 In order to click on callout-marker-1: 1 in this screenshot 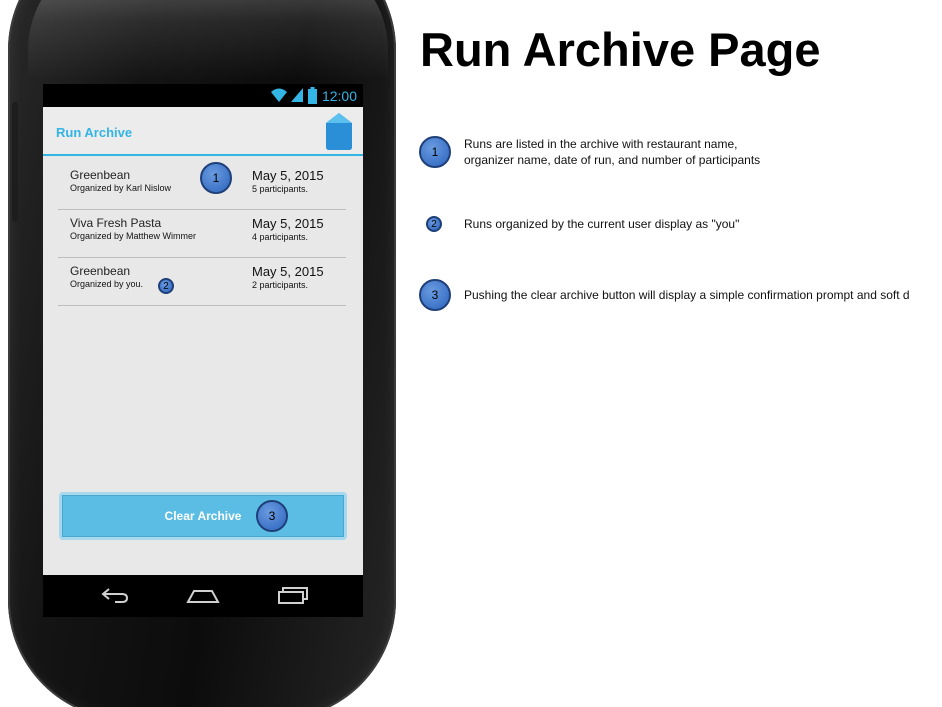, I will do `click(216, 178)`.